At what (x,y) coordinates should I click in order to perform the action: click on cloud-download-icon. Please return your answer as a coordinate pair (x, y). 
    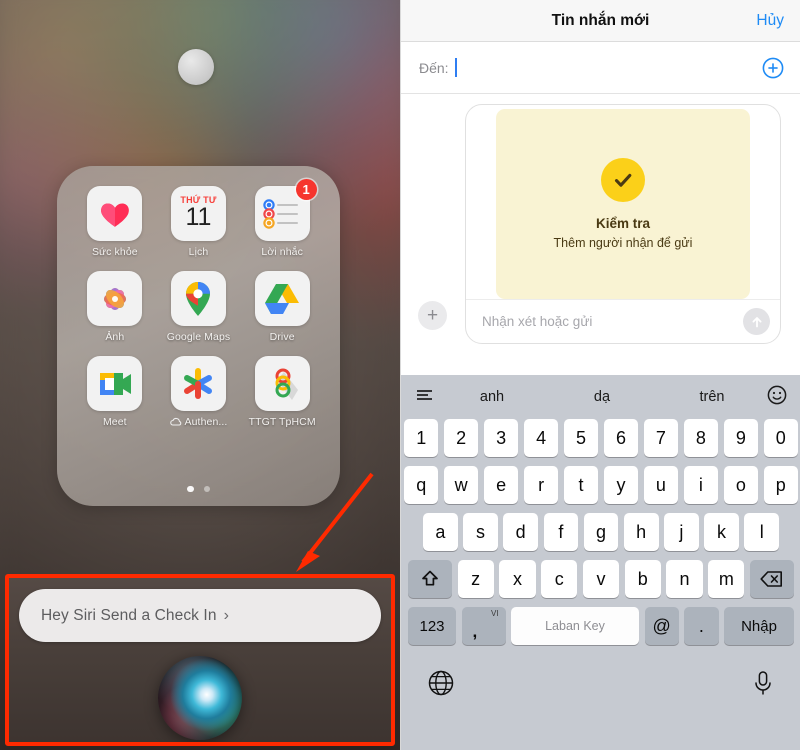
    Looking at the image, I should click on (175, 421).